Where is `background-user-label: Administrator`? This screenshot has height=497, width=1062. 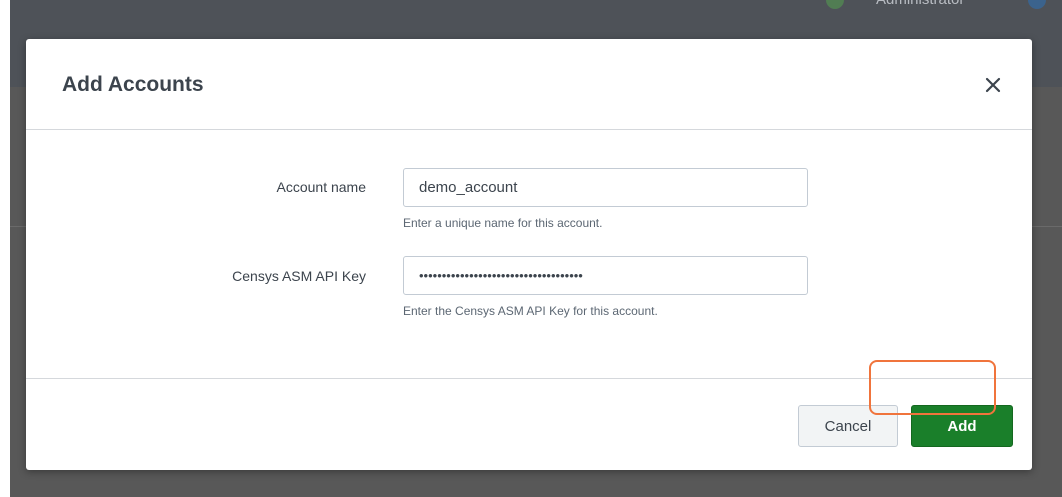 background-user-label: Administrator is located at coordinates (920, 4).